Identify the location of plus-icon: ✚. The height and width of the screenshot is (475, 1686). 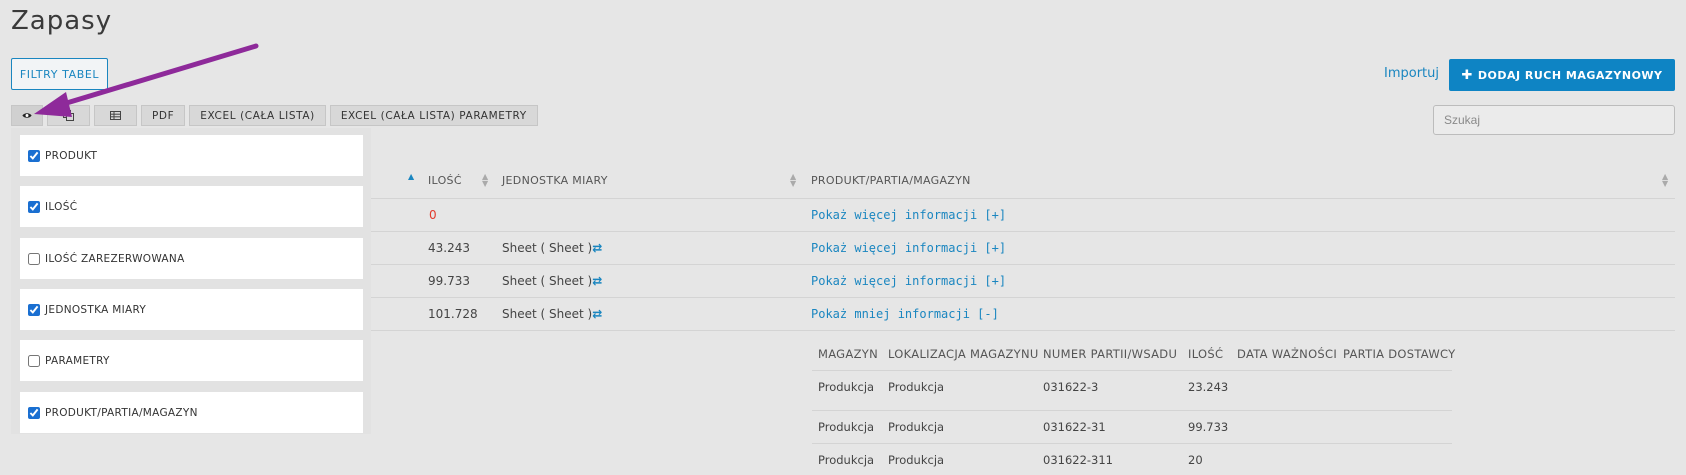
(1467, 75).